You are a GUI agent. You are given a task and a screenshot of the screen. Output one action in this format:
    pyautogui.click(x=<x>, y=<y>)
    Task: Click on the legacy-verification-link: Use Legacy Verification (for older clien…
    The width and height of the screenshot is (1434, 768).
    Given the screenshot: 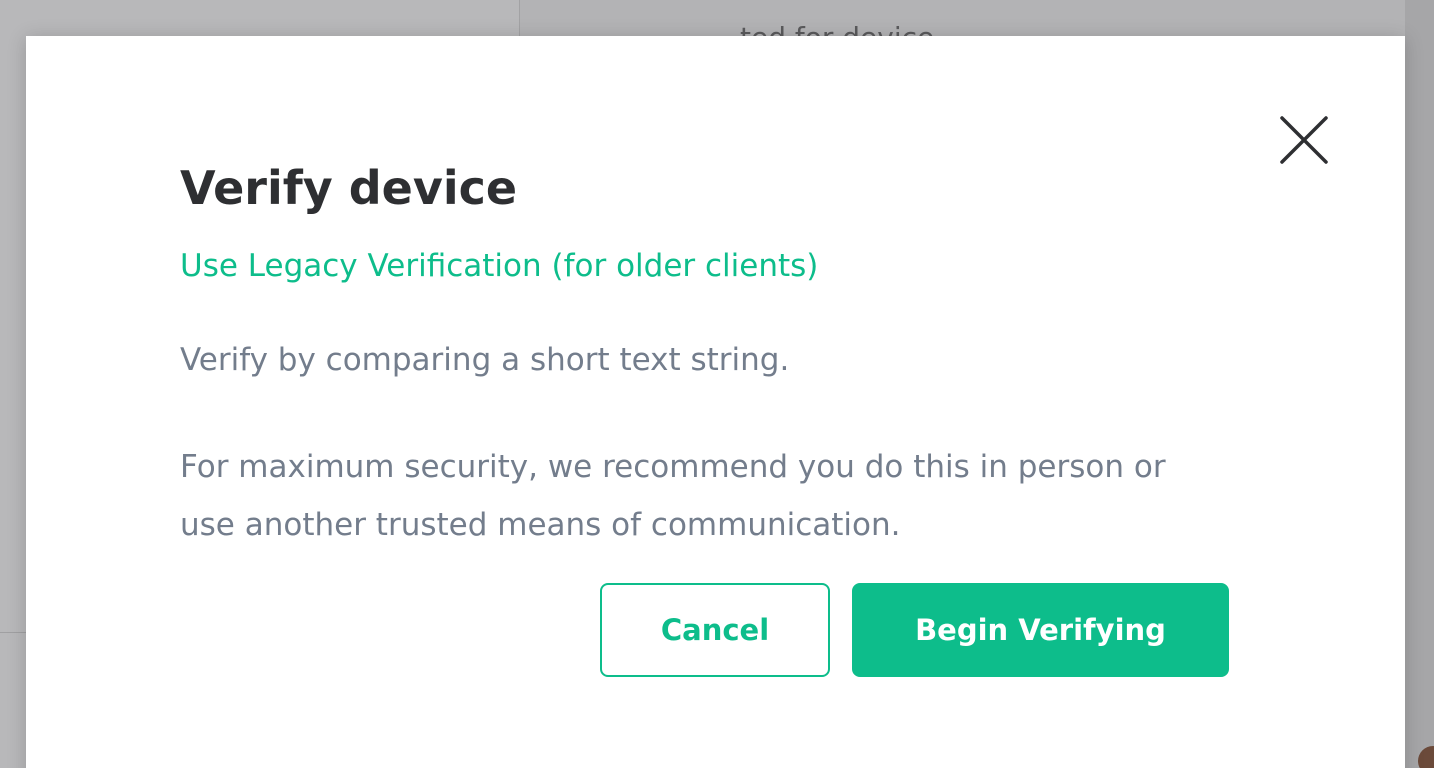 What is the action you would take?
    pyautogui.click(x=499, y=266)
    